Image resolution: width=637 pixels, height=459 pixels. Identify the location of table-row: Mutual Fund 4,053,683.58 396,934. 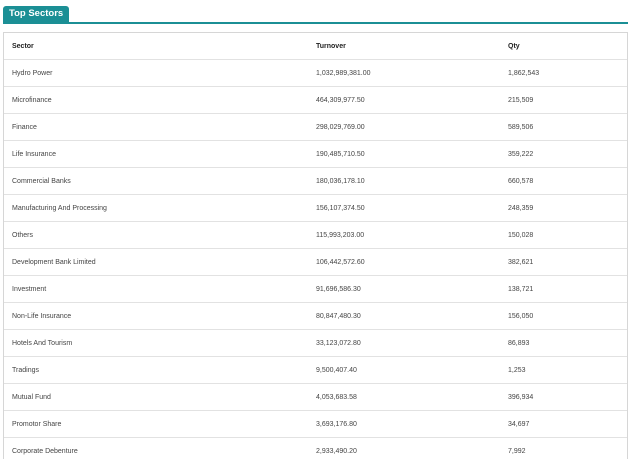
(315, 397).